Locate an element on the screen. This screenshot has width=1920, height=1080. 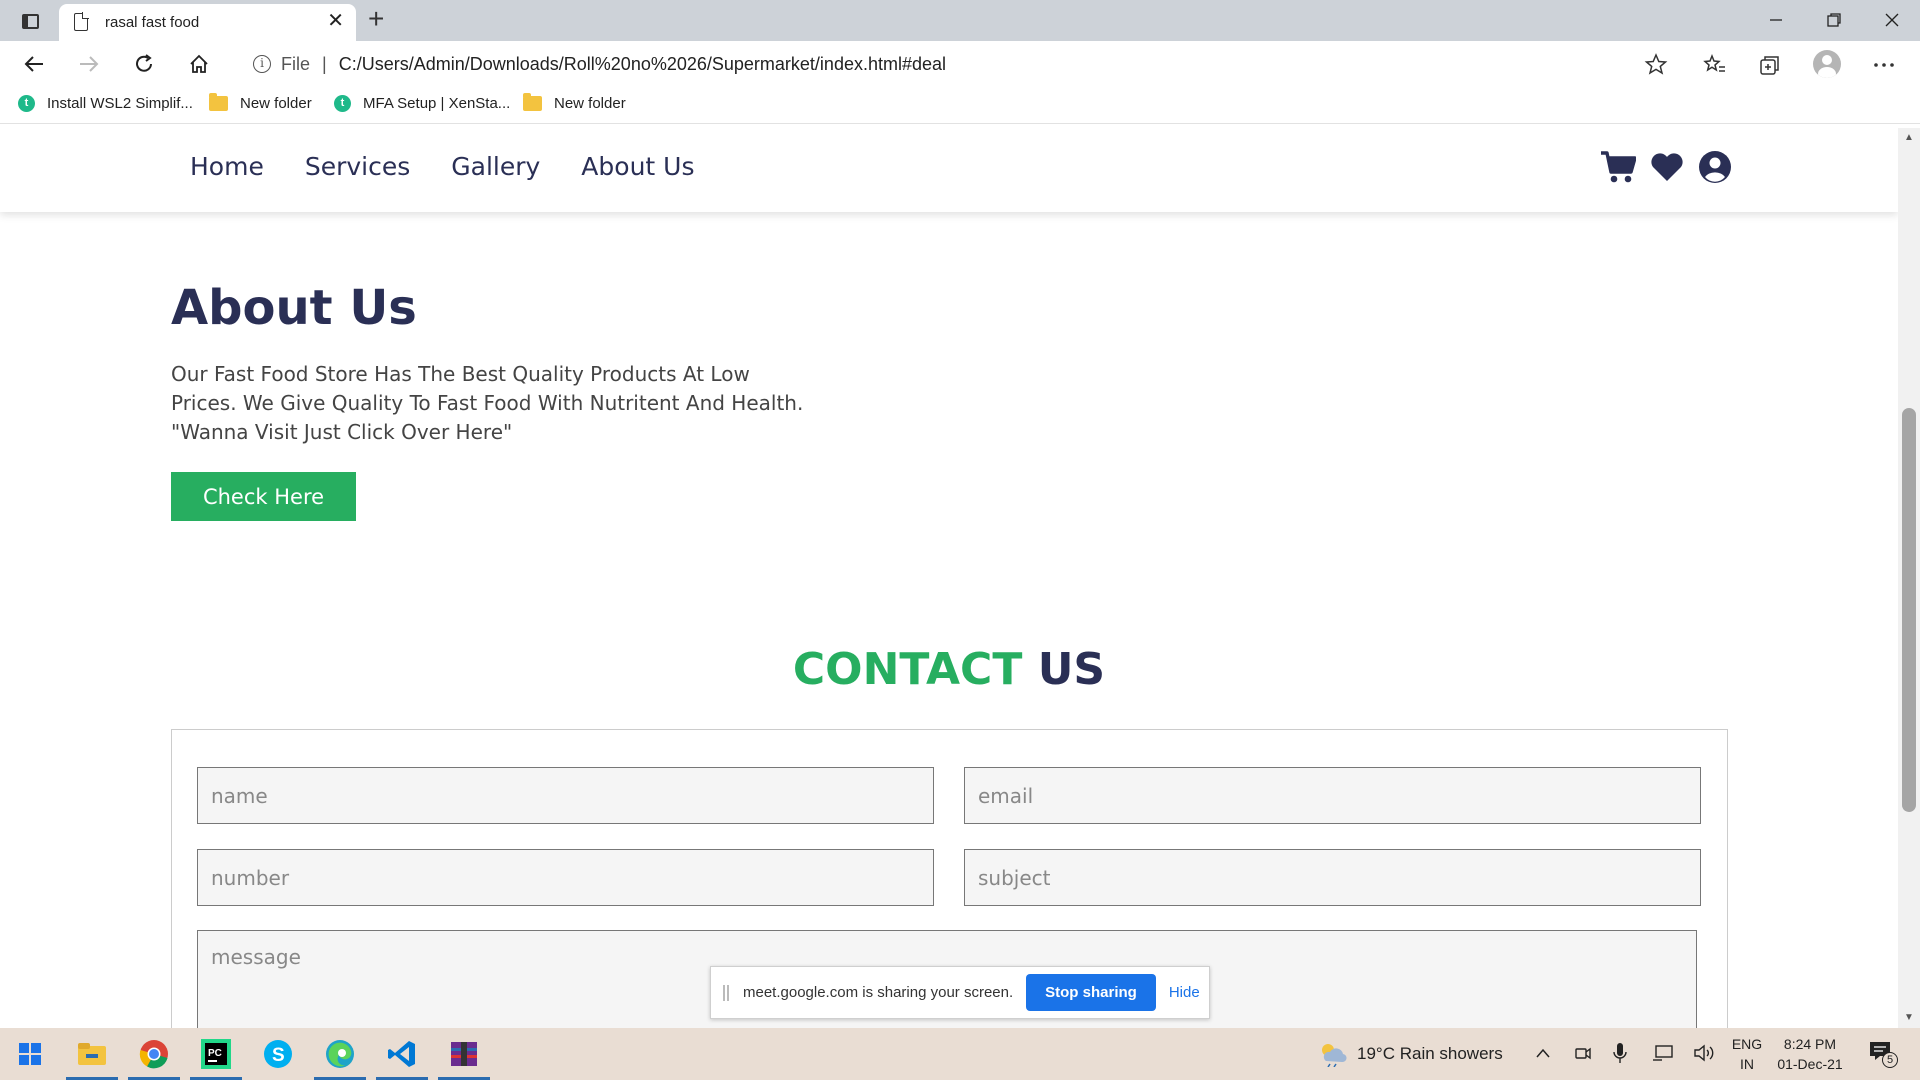
notification-count: 5 is located at coordinates (1890, 1060).